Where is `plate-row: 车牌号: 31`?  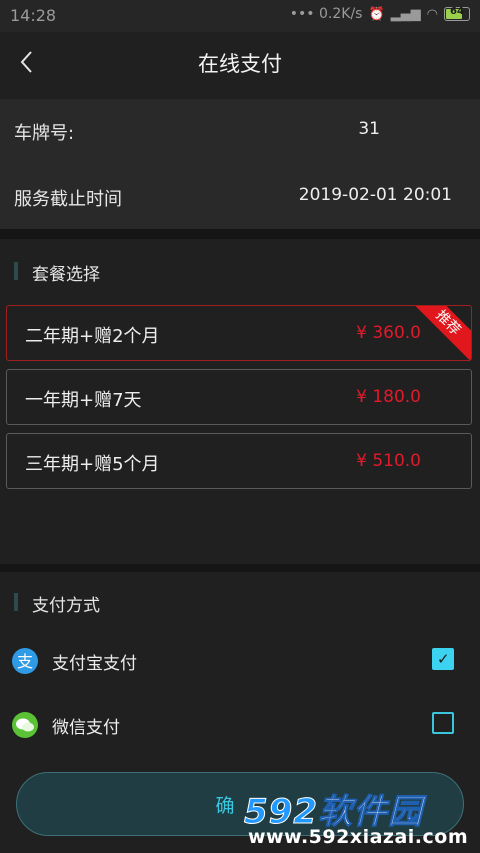 plate-row: 车牌号: 31 is located at coordinates (240, 131).